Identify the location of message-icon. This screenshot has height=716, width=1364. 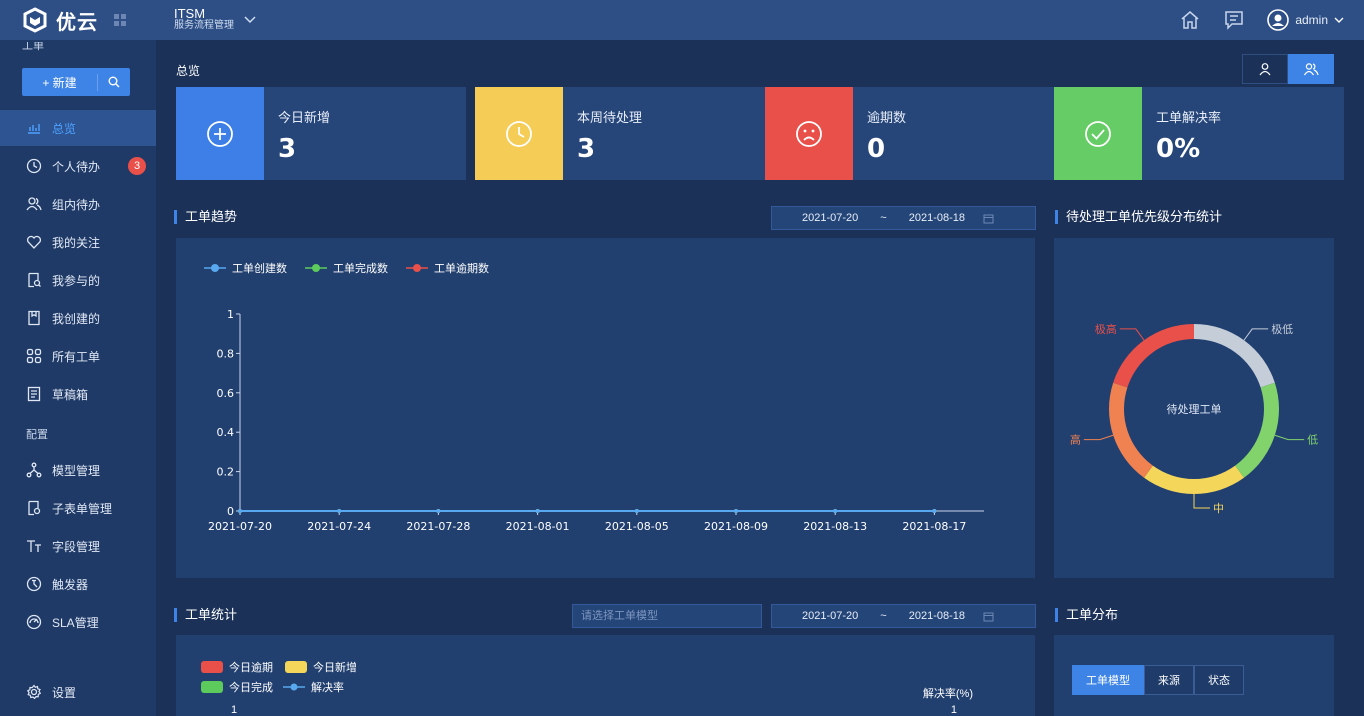
(1234, 20).